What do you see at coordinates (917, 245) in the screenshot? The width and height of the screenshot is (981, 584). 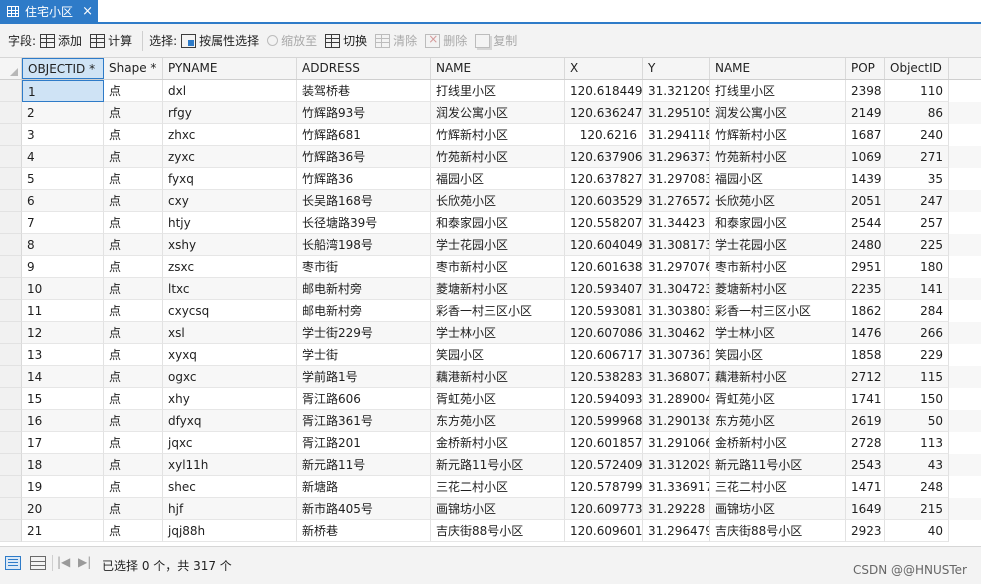 I see `cell-objectid-2: 225` at bounding box center [917, 245].